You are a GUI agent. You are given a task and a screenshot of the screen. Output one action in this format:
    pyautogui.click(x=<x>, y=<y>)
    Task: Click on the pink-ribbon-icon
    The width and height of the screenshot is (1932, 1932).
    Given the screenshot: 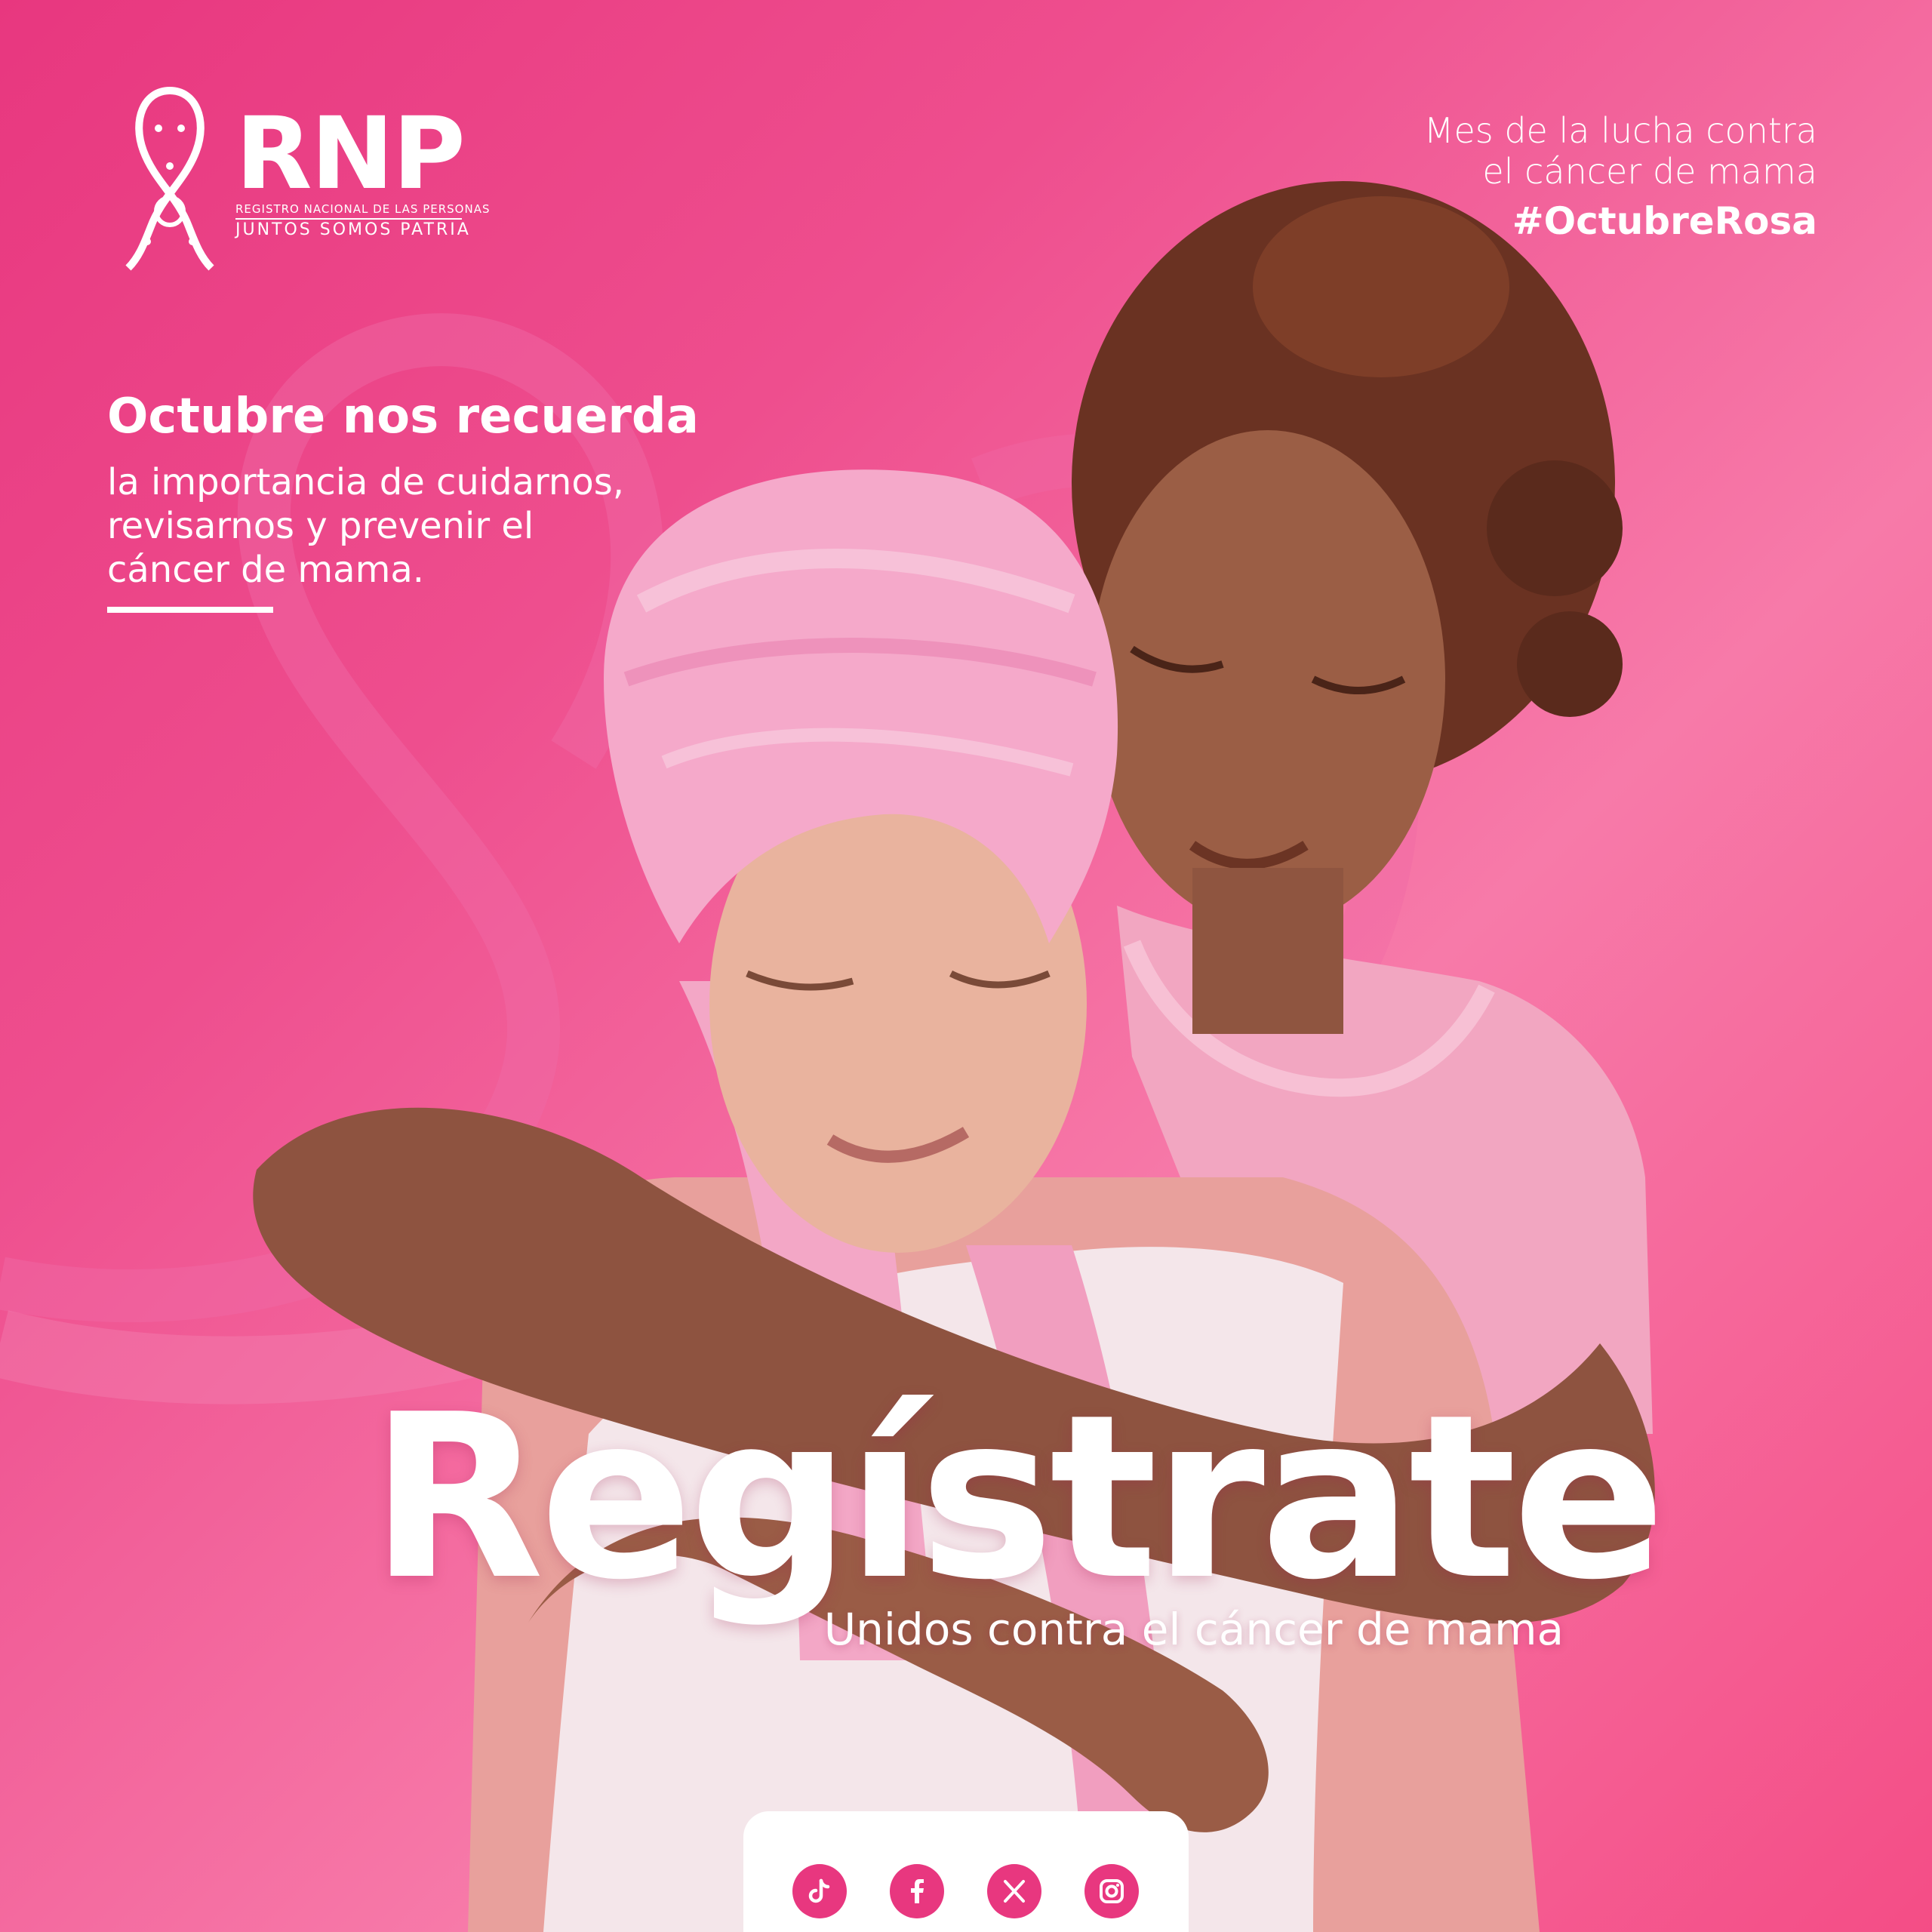 What is the action you would take?
    pyautogui.click(x=169, y=179)
    